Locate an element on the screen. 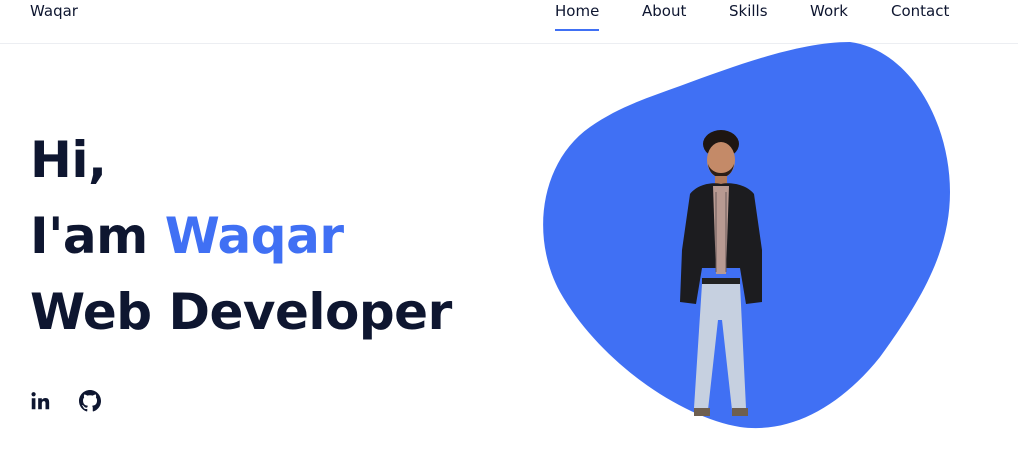 The height and width of the screenshot is (466, 1018). site-header: Waqar Home About Skills Work Contact is located at coordinates (509, 22).